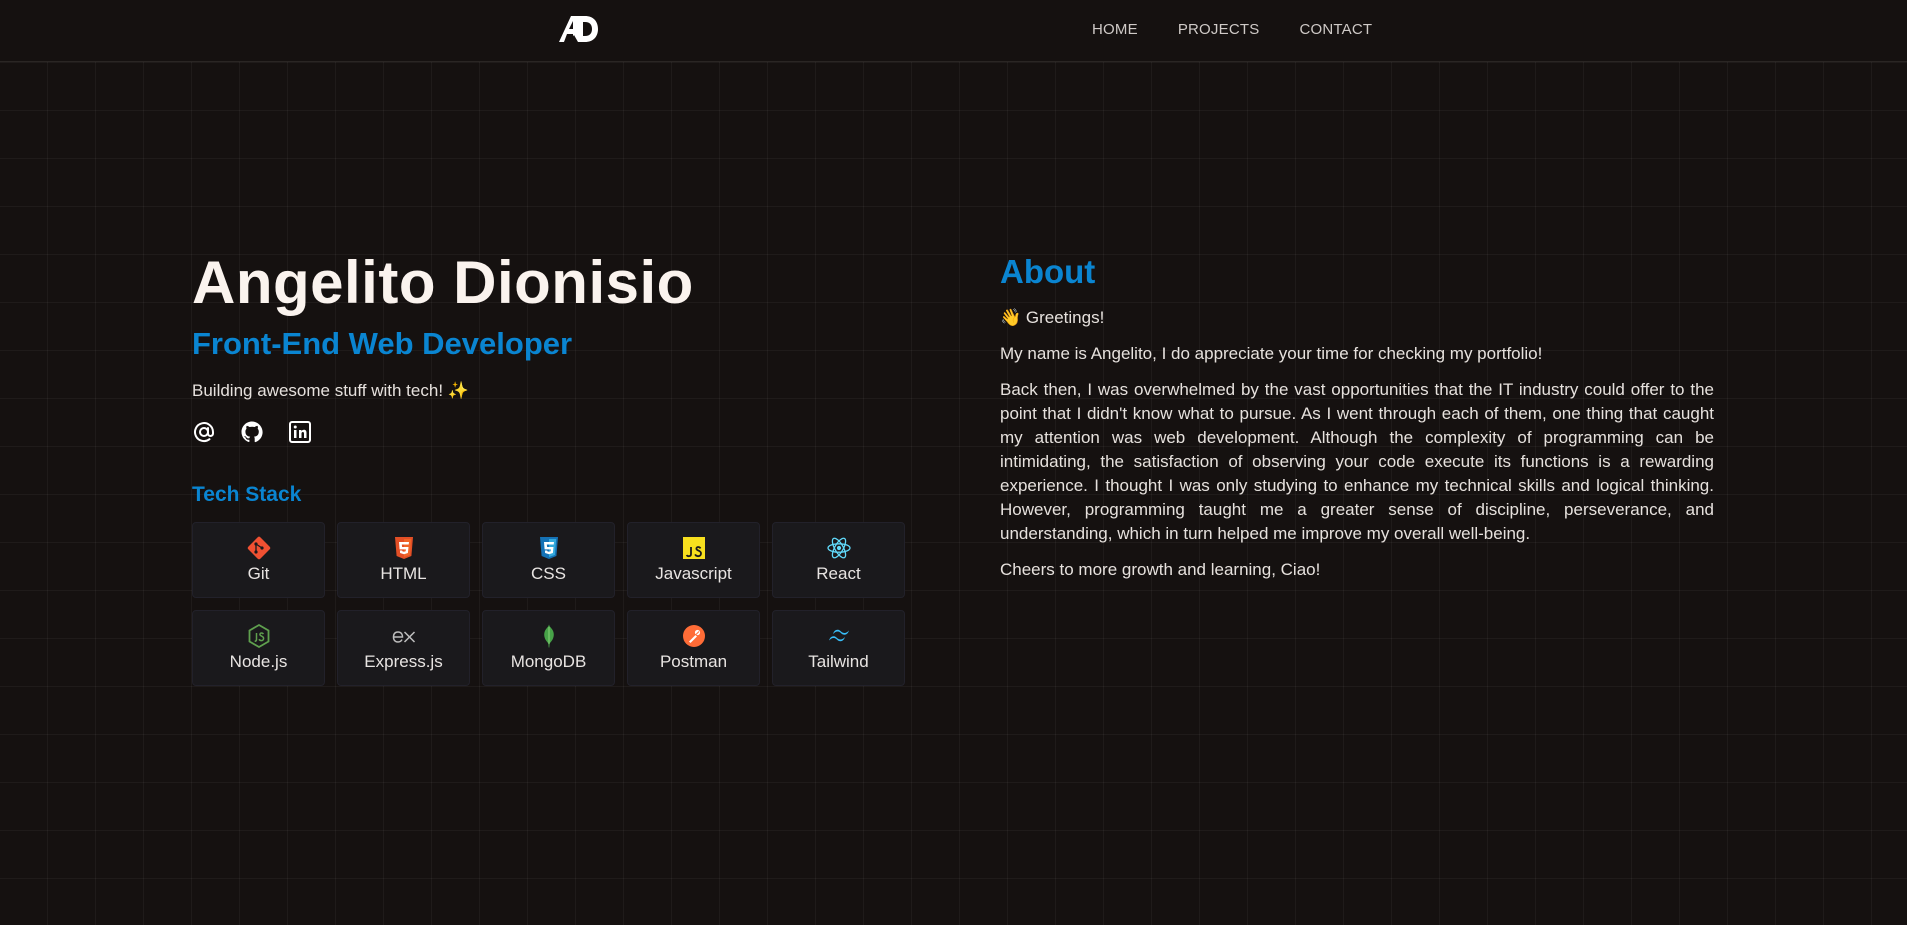  What do you see at coordinates (953, 31) in the screenshot?
I see `navbar: HOME PROJECTS CONTACT` at bounding box center [953, 31].